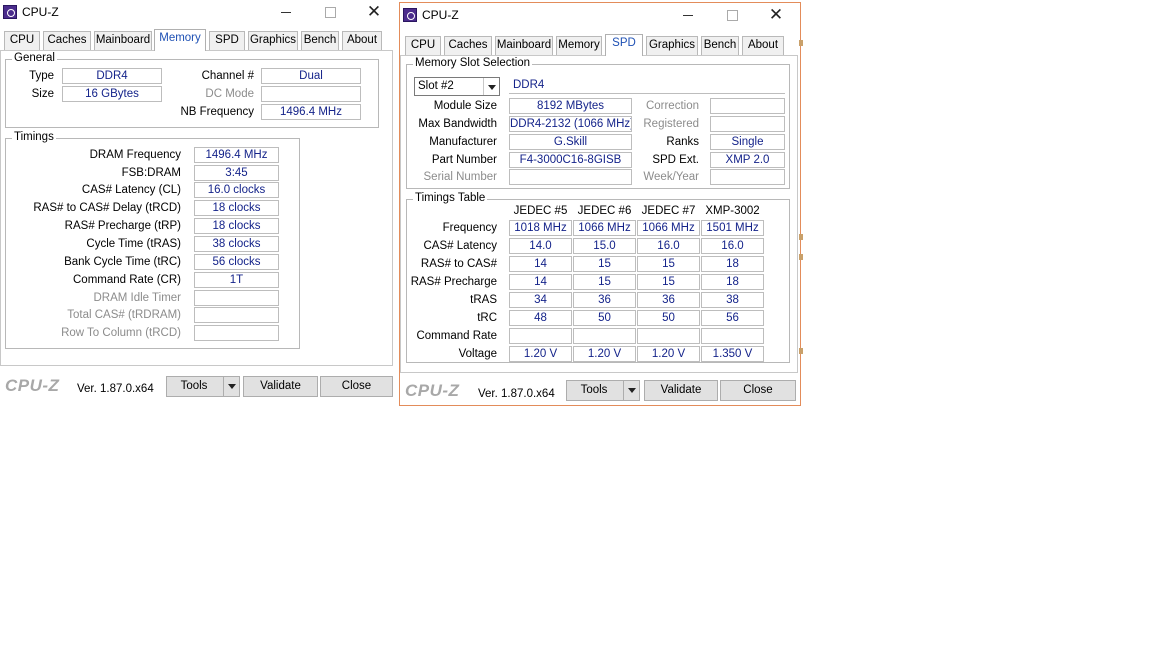 This screenshot has height=648, width=1152. Describe the element at coordinates (671, 124) in the screenshot. I see `registered-label: Registered` at that location.